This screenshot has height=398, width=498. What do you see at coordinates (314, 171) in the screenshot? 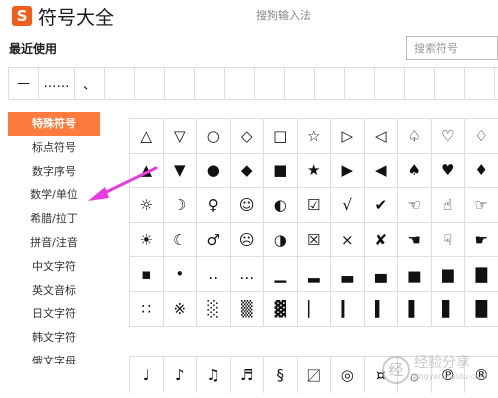
I see `symbol-cell: ★` at bounding box center [314, 171].